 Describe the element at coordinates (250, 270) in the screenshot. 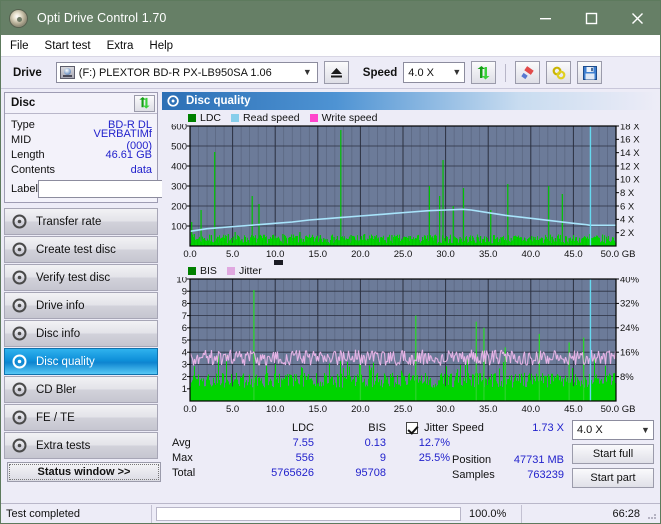

I see `legend-label-jitter: Jitter` at that location.